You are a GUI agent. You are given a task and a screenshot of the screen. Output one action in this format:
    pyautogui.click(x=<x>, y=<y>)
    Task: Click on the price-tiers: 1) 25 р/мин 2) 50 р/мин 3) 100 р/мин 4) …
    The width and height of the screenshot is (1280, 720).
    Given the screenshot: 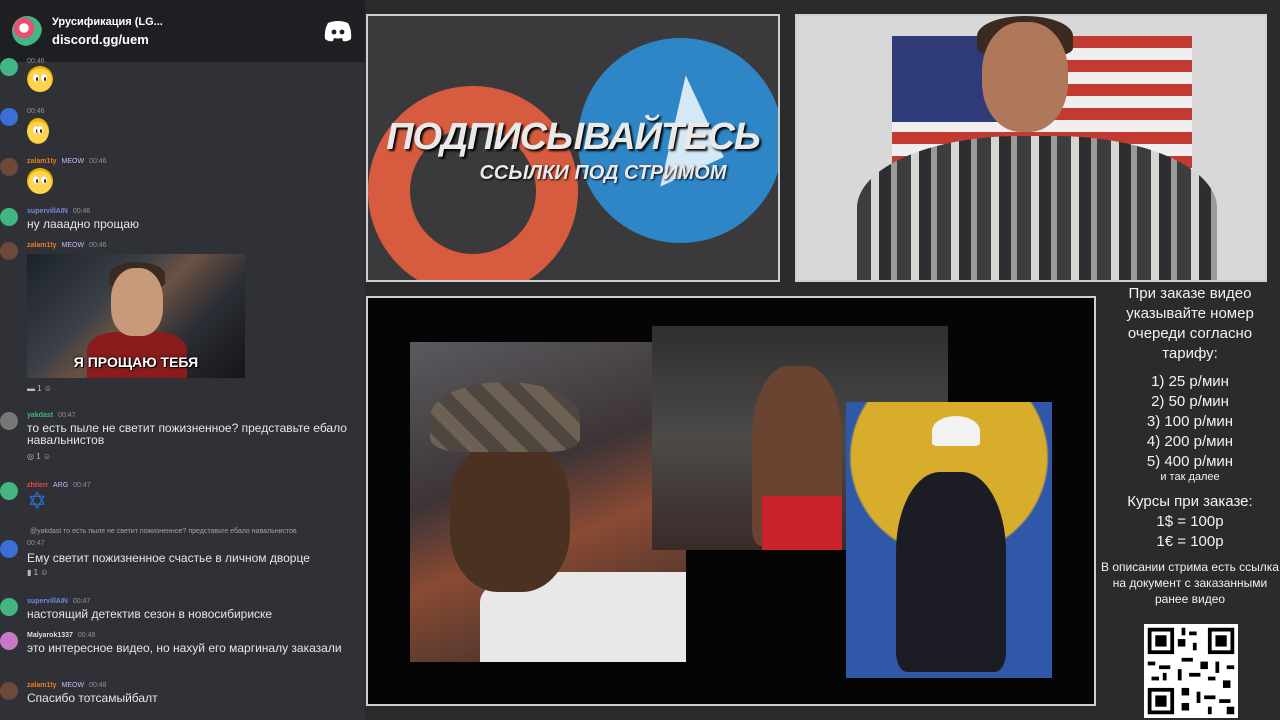 What is the action you would take?
    pyautogui.click(x=1190, y=427)
    